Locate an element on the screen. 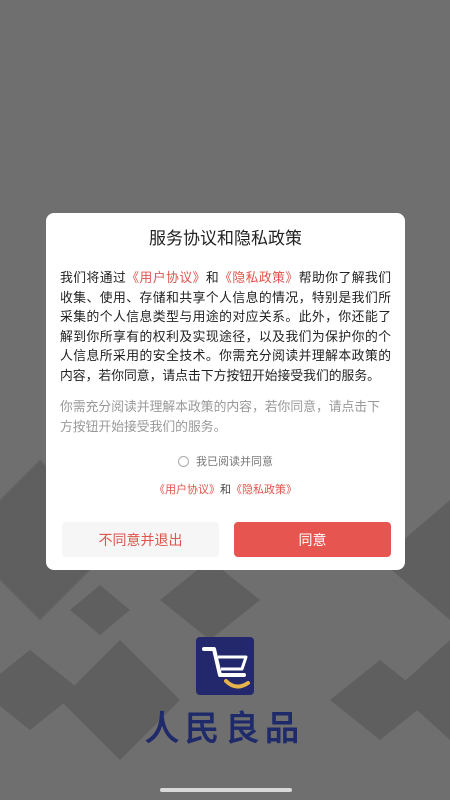 Image resolution: width=450 pixels, height=800 pixels. policy-links: 《用户协议》和《隐私政策》 is located at coordinates (225, 489).